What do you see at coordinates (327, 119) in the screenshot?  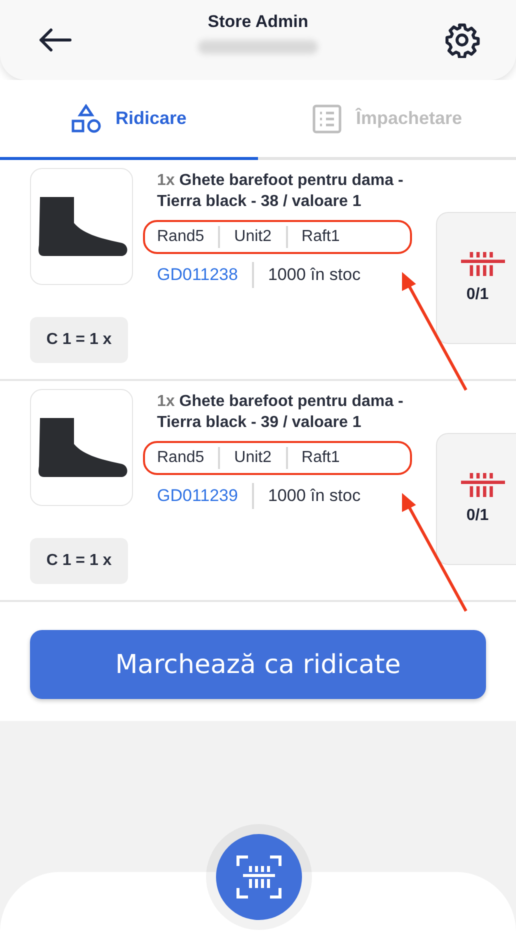 I see `list-icon` at bounding box center [327, 119].